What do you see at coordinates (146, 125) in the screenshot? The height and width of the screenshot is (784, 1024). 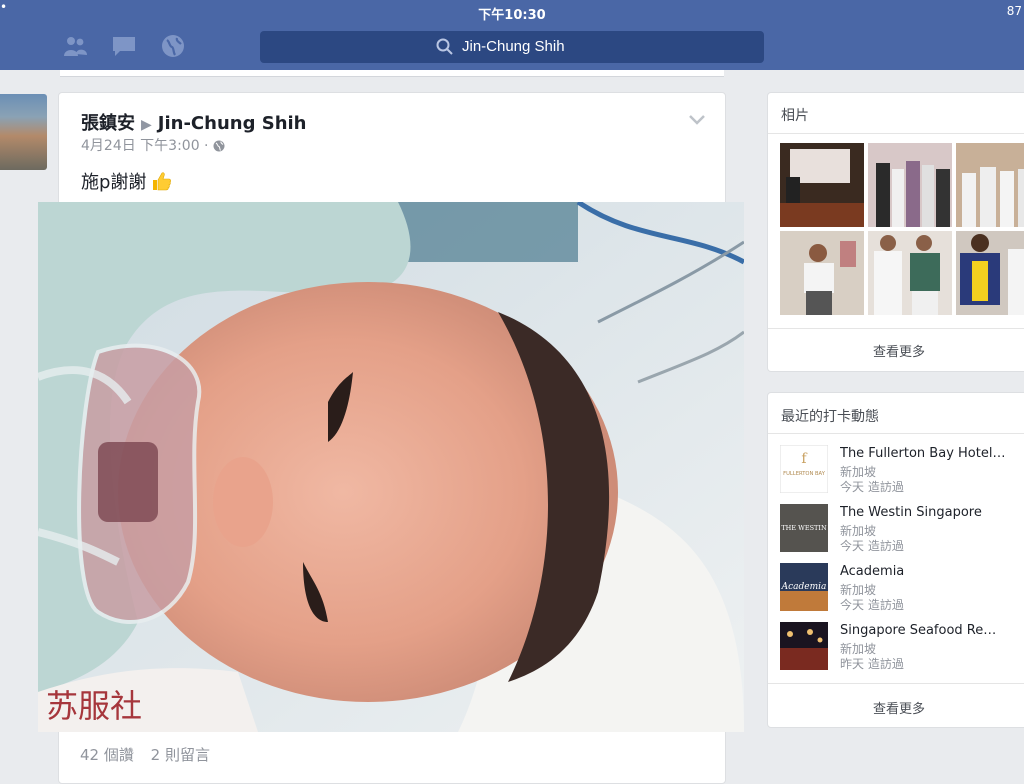 I see `arrow-right-icon: ▶` at bounding box center [146, 125].